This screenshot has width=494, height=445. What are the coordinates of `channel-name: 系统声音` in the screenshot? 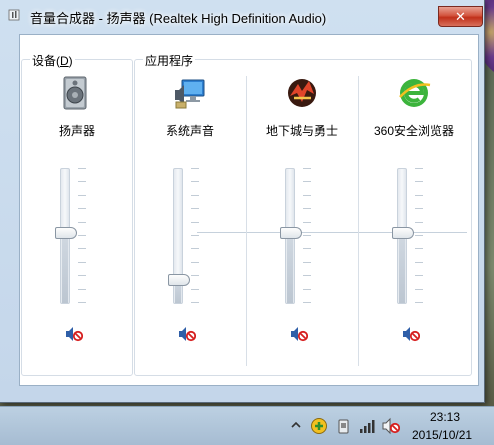 It's located at (189, 131).